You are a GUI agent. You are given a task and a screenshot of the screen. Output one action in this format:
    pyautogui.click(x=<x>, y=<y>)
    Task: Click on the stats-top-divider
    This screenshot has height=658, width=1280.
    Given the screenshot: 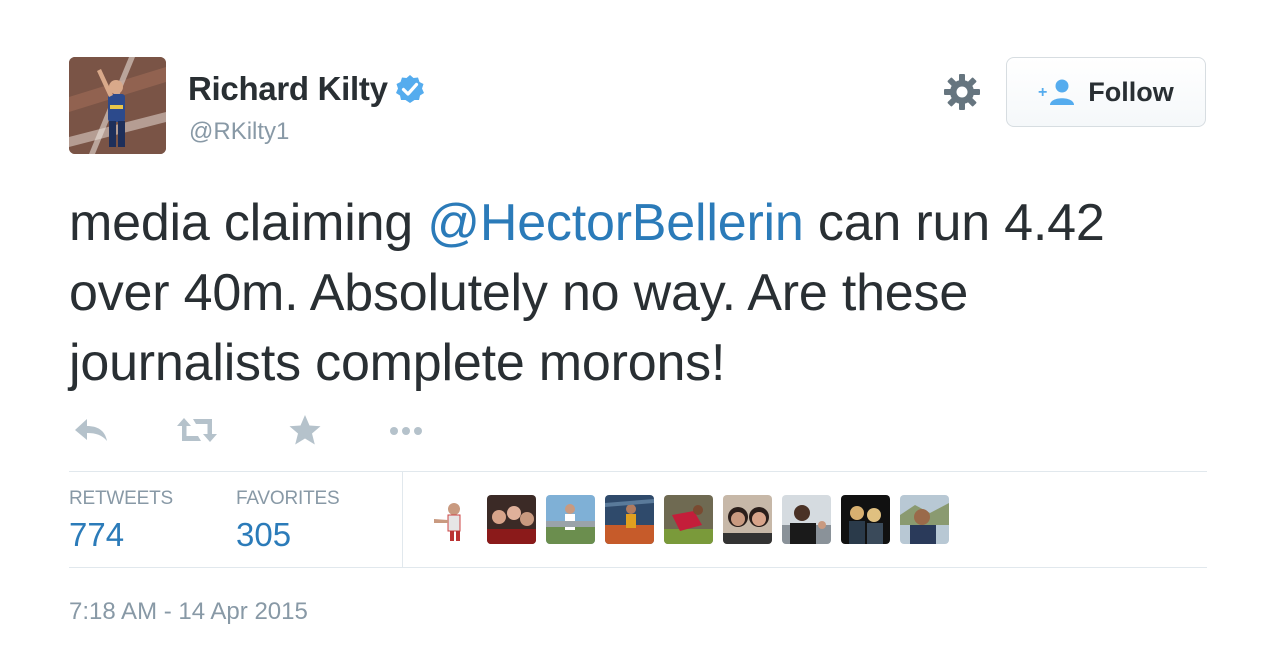 What is the action you would take?
    pyautogui.click(x=638, y=471)
    